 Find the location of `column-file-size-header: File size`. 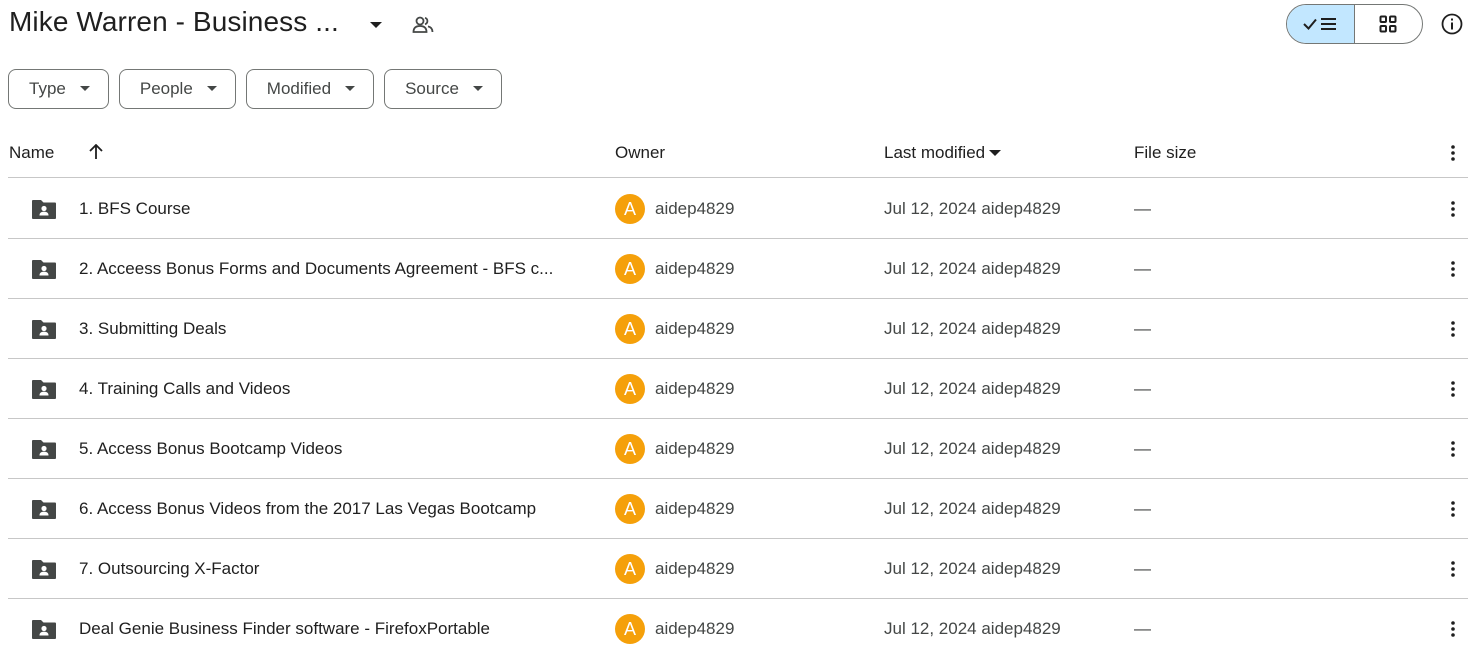

column-file-size-header: File size is located at coordinates (1165, 153).